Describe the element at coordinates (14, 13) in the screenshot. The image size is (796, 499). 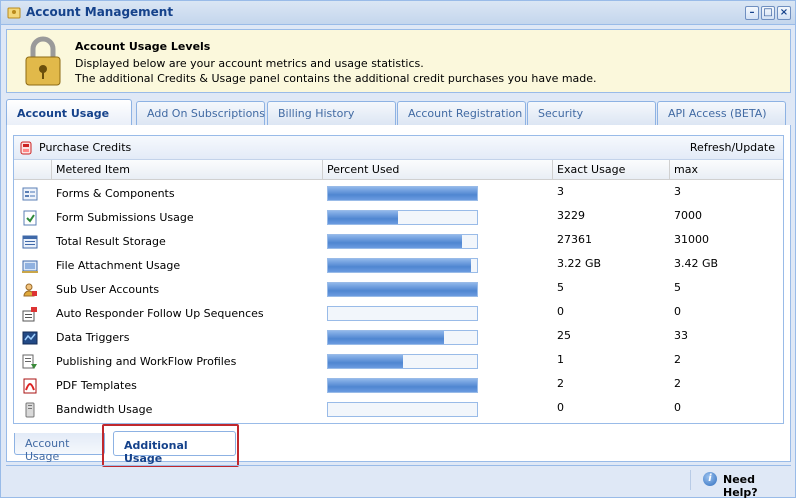
I see `account-icon` at that location.